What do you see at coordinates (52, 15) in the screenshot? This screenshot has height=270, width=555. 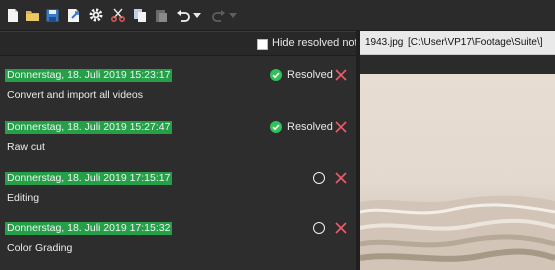 I see `save-icon` at bounding box center [52, 15].